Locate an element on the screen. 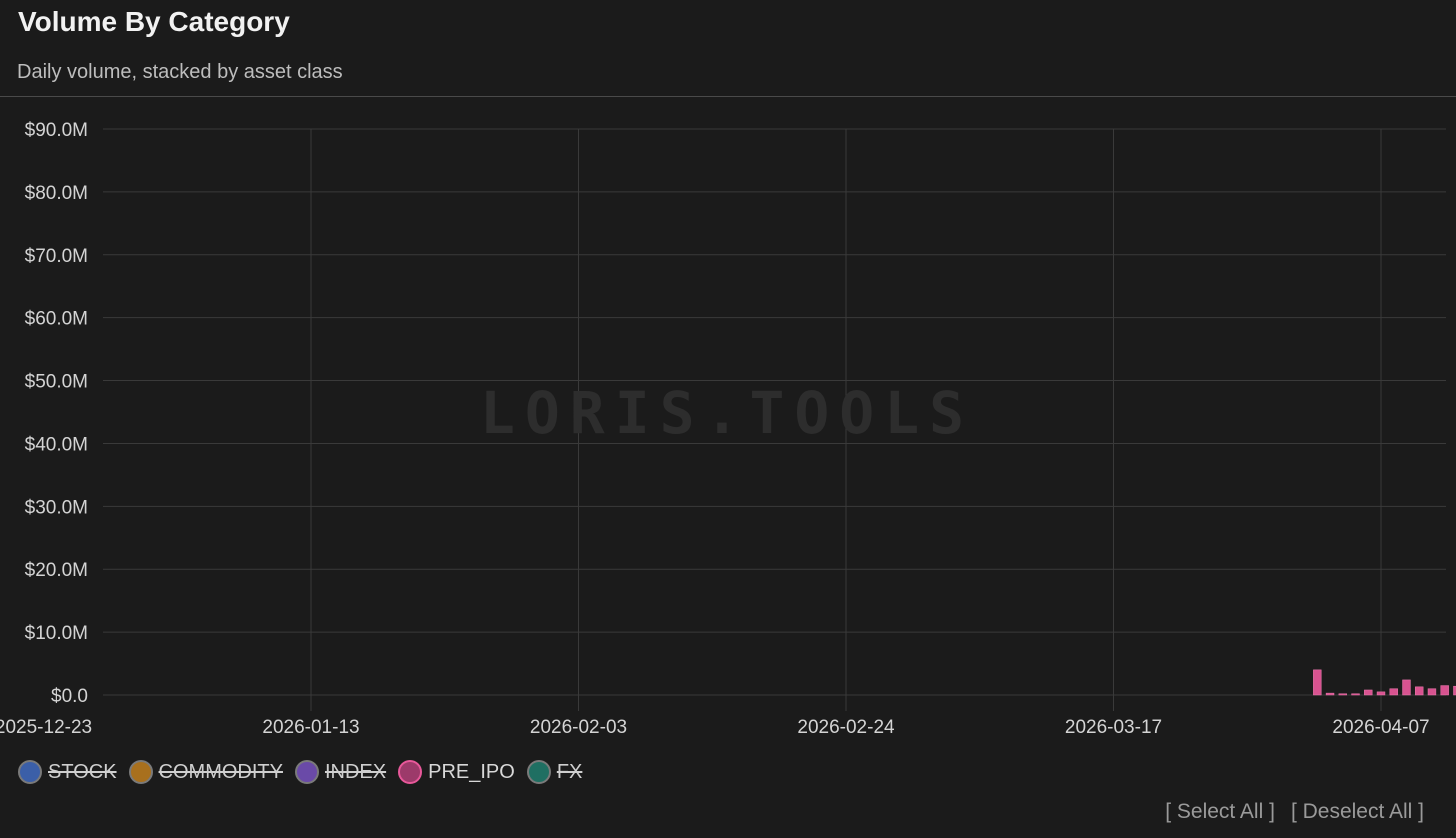  y-tick-label: $80.0M is located at coordinates (56, 193).